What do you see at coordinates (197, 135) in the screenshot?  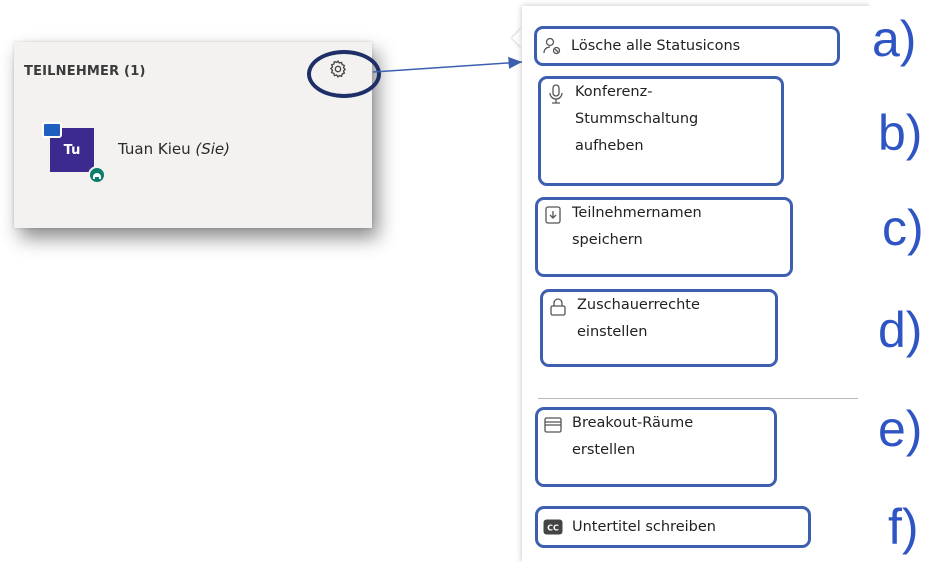 I see `participants-panel: TEILNEHMER (1) Tu Tuan Kieu (Sie)` at bounding box center [197, 135].